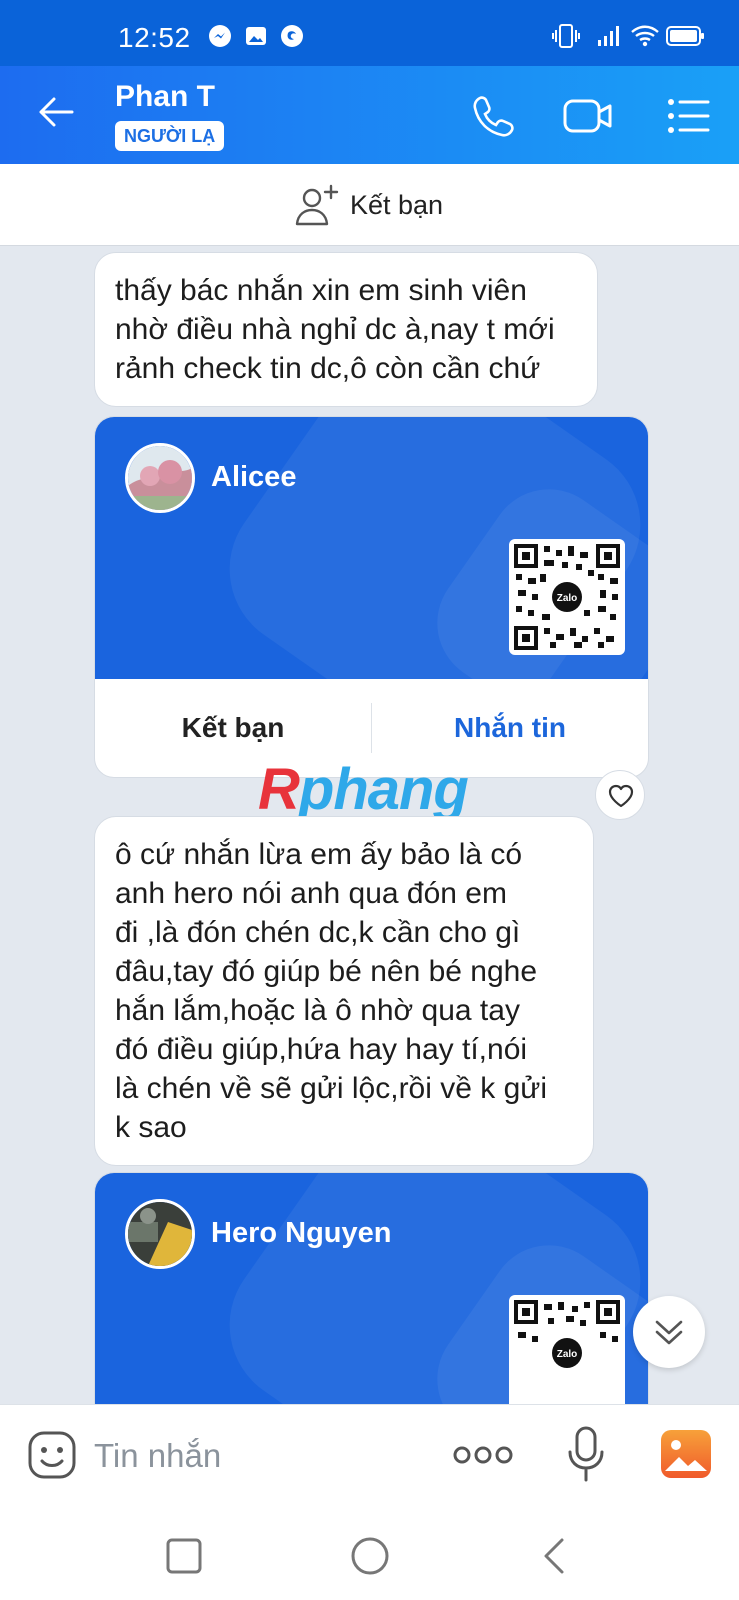 This screenshot has width=739, height=1600. What do you see at coordinates (184, 1556) in the screenshot?
I see `recent-apps-icon` at bounding box center [184, 1556].